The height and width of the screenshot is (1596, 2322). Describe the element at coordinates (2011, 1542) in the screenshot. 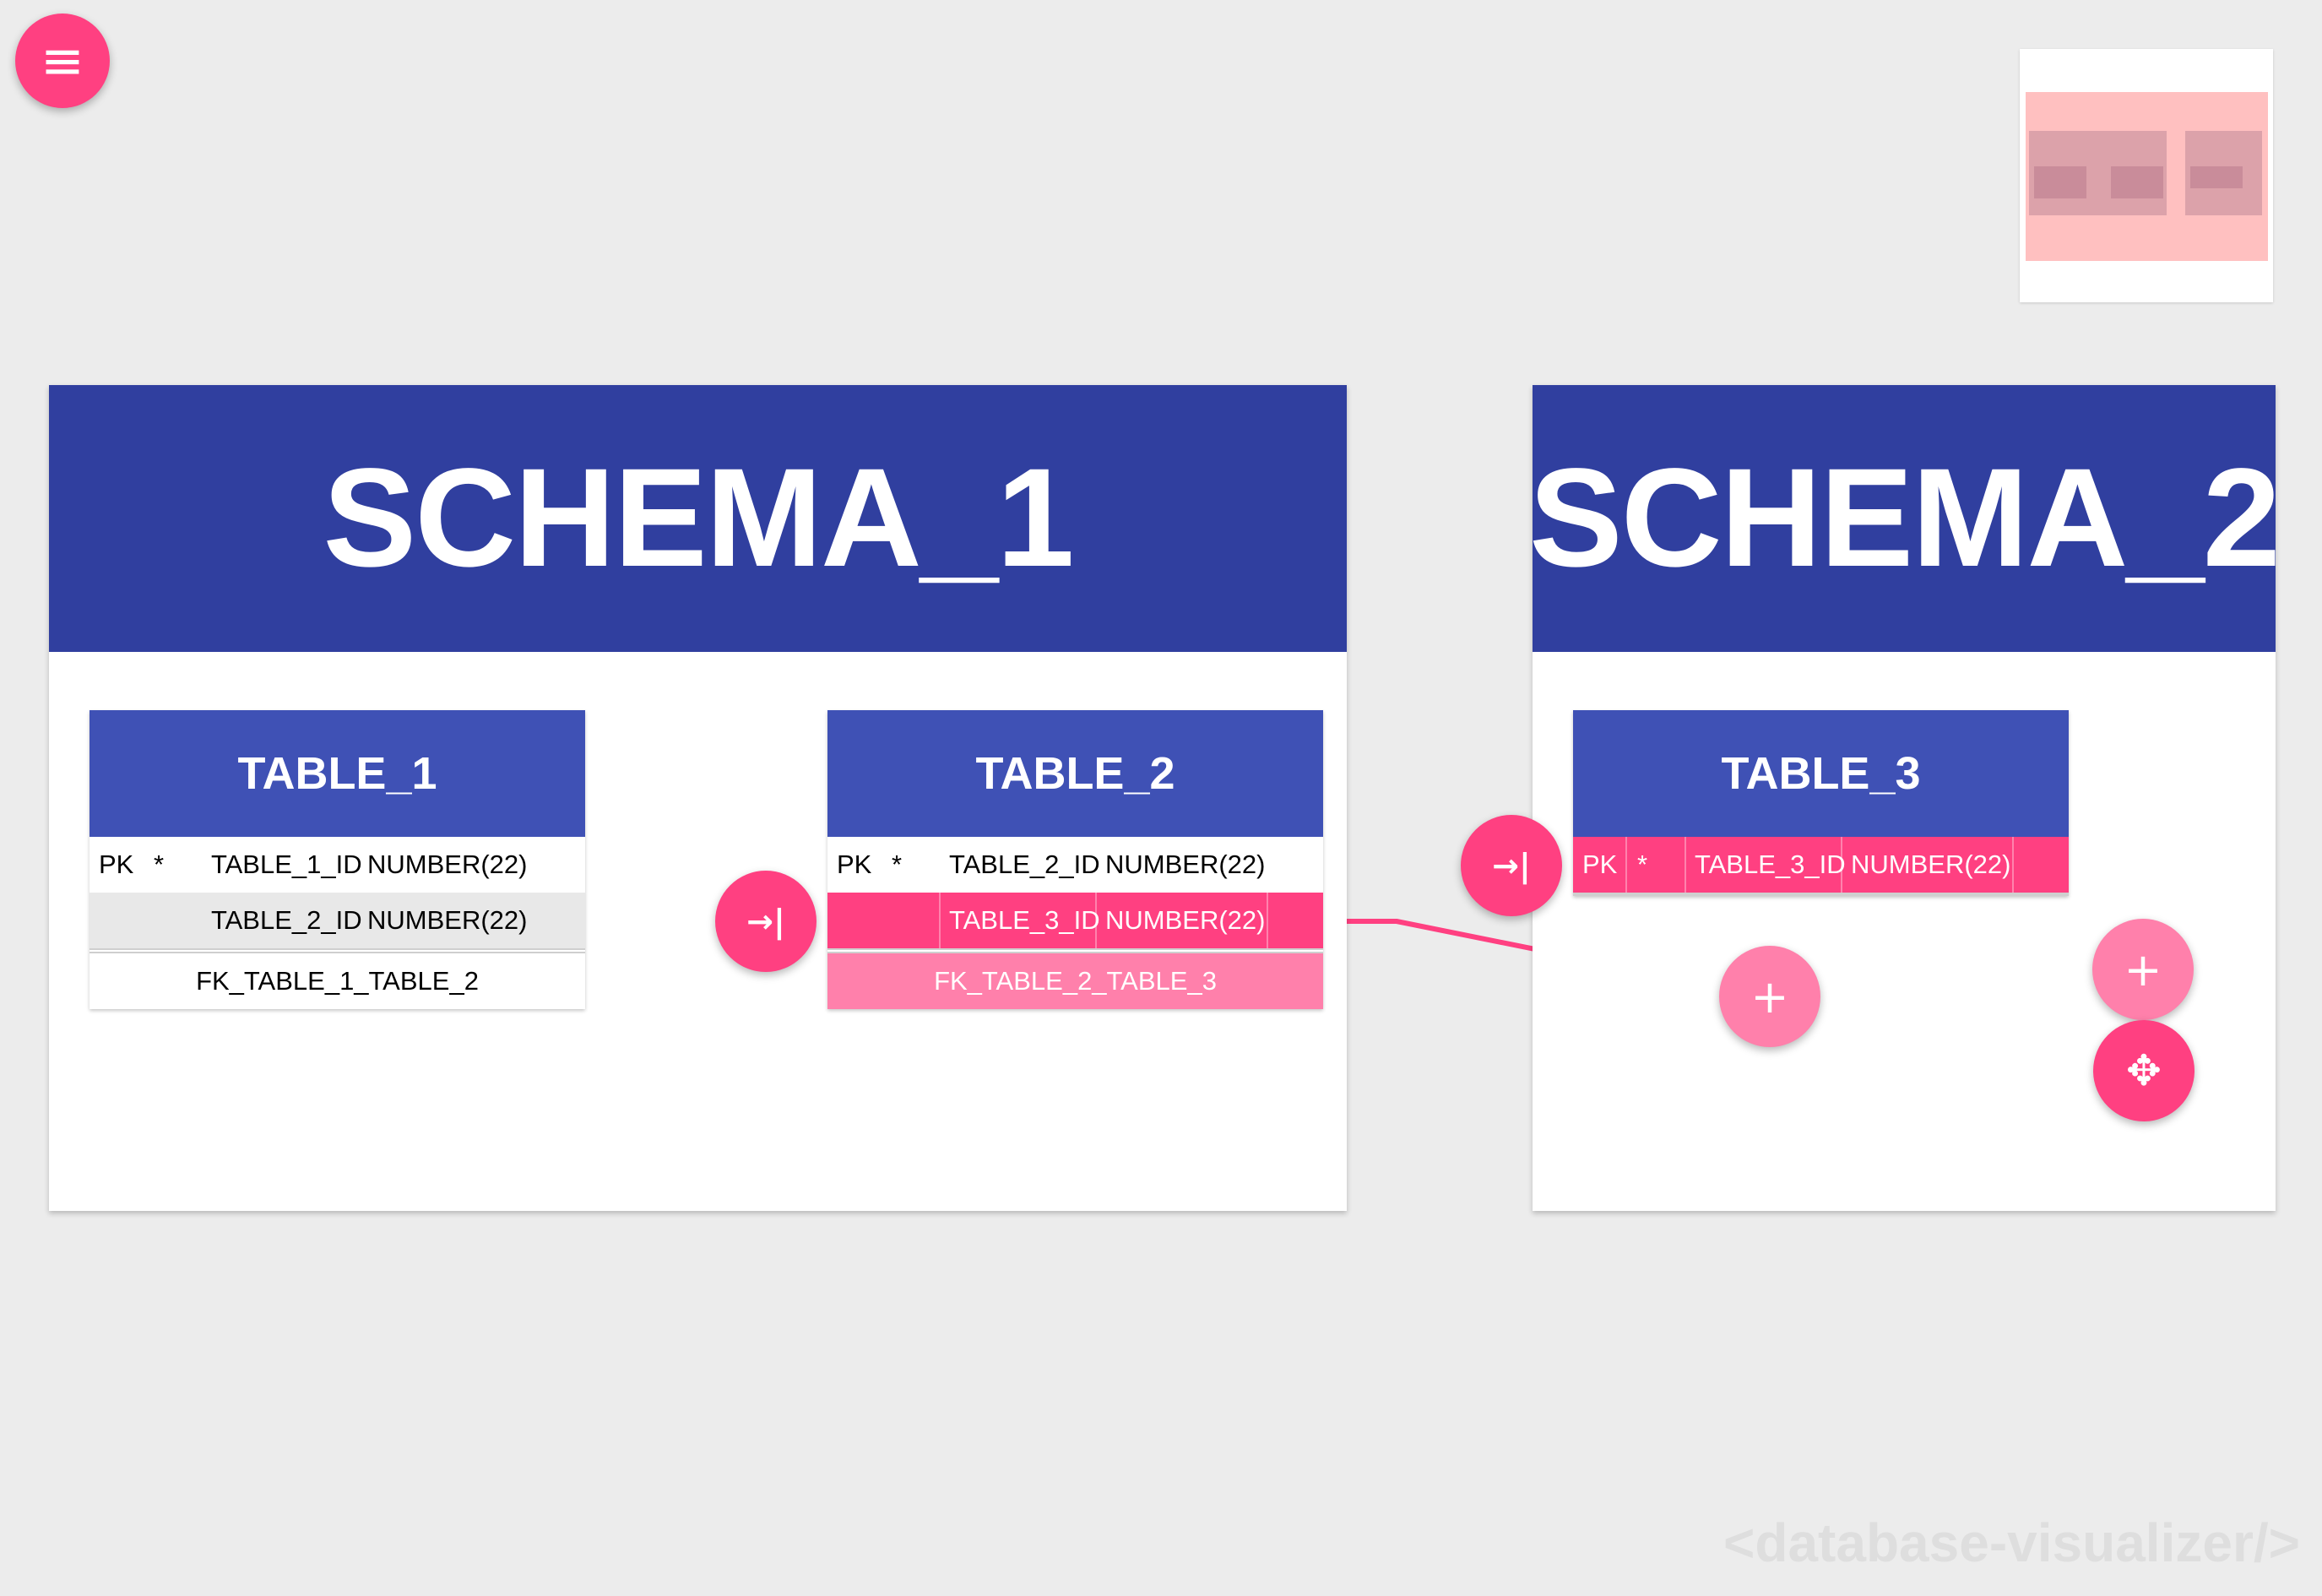

I see `app-watermark: <database-visualizer/>` at that location.